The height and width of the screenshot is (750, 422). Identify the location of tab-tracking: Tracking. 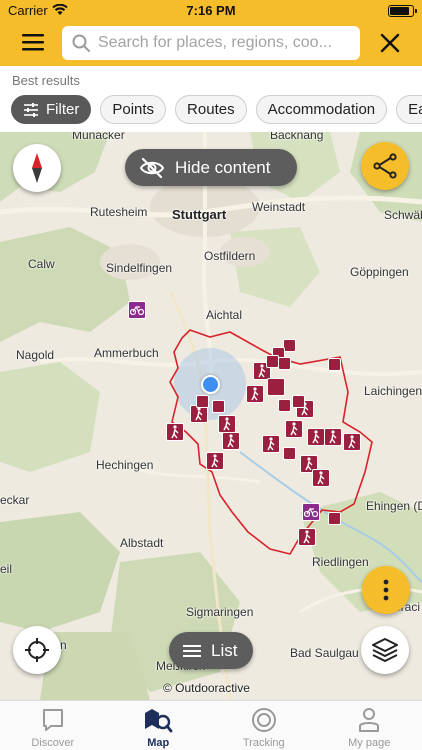
(264, 725).